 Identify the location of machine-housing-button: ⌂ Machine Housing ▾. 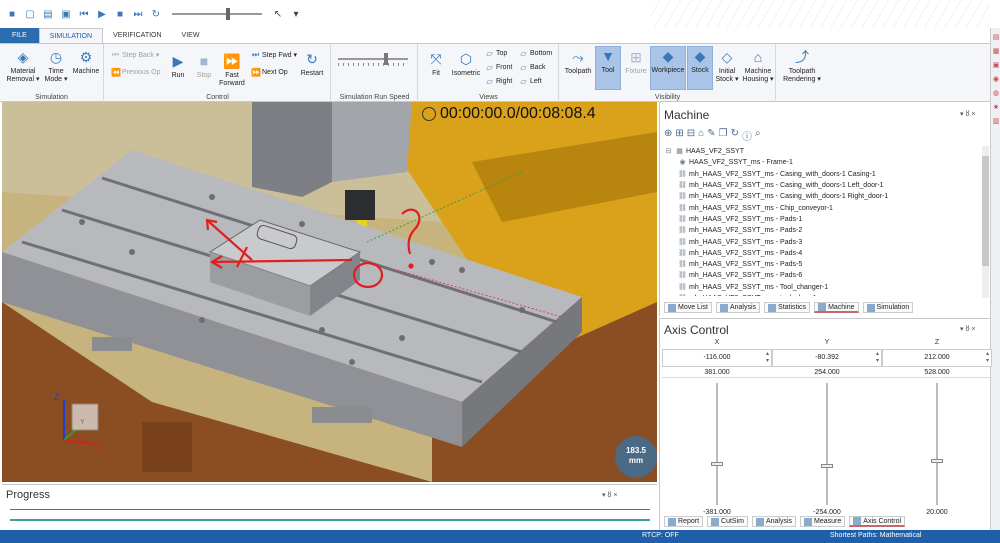
(758, 66).